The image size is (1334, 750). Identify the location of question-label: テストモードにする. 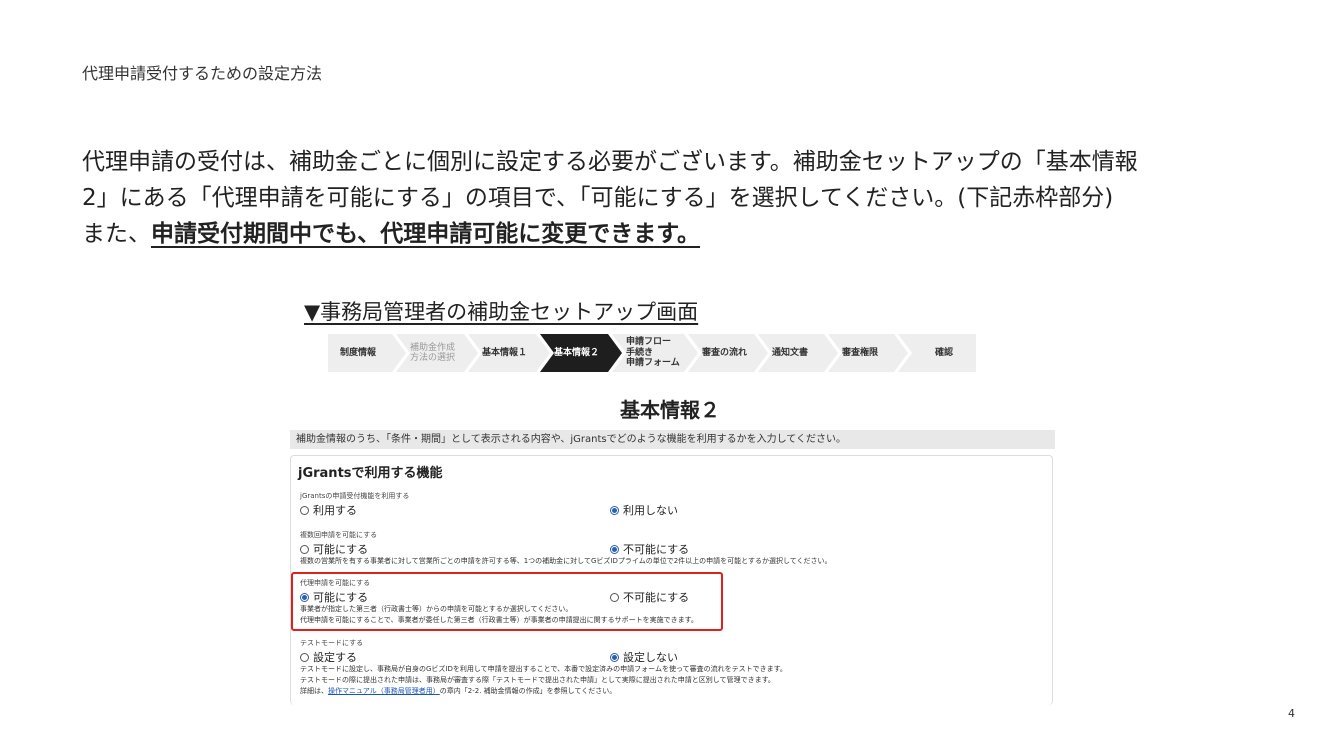
(332, 643).